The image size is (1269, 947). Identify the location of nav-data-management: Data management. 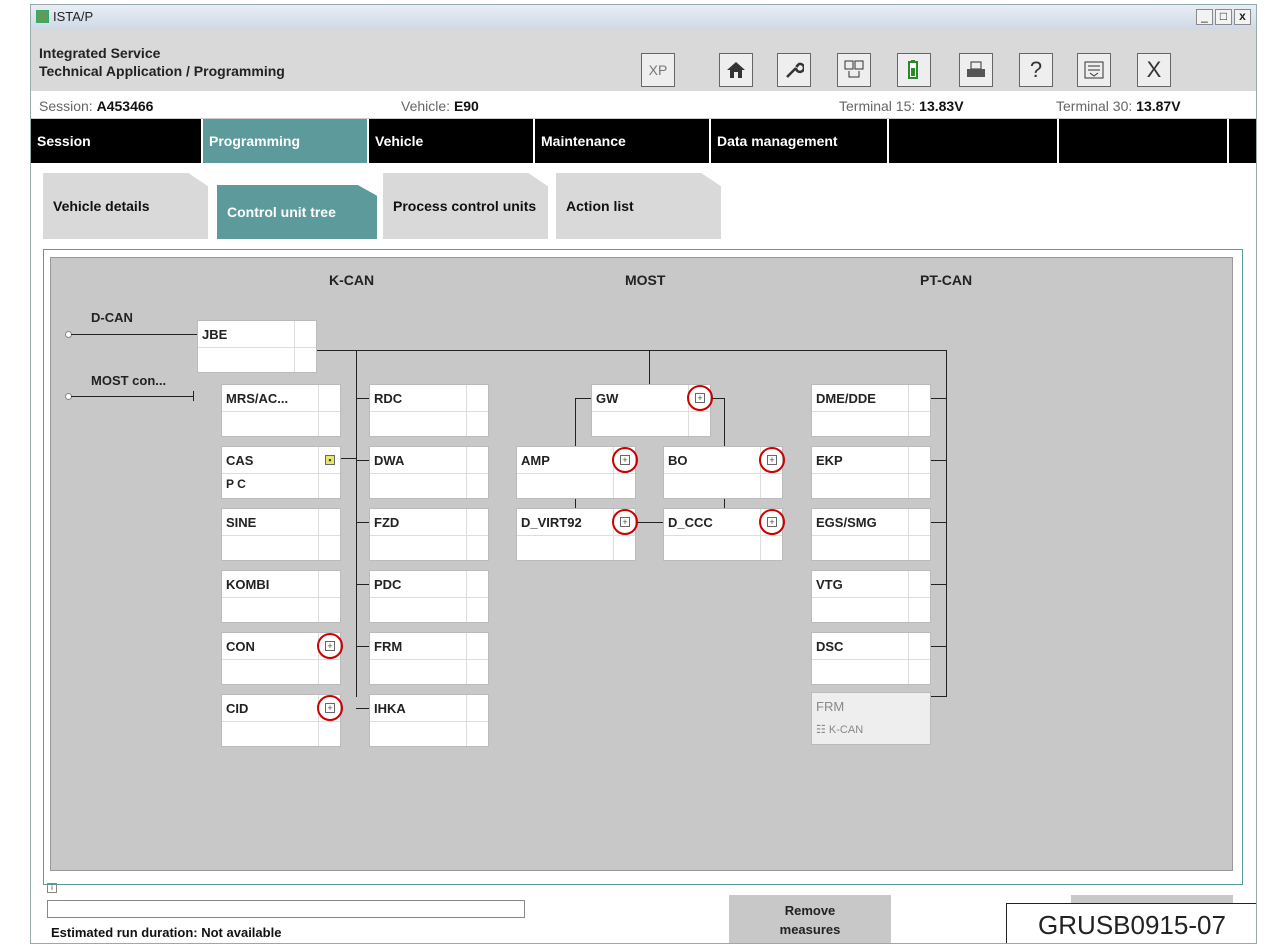
(800, 141).